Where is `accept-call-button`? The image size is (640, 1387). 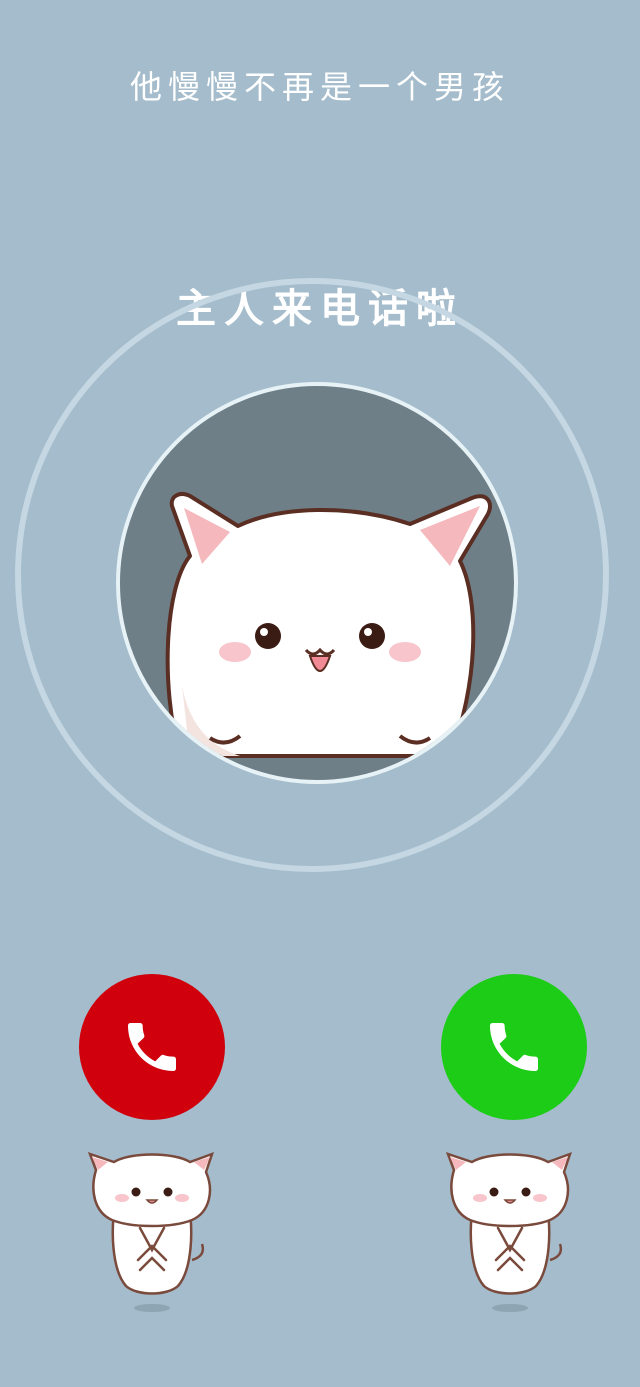
accept-call-button is located at coordinates (514, 1047).